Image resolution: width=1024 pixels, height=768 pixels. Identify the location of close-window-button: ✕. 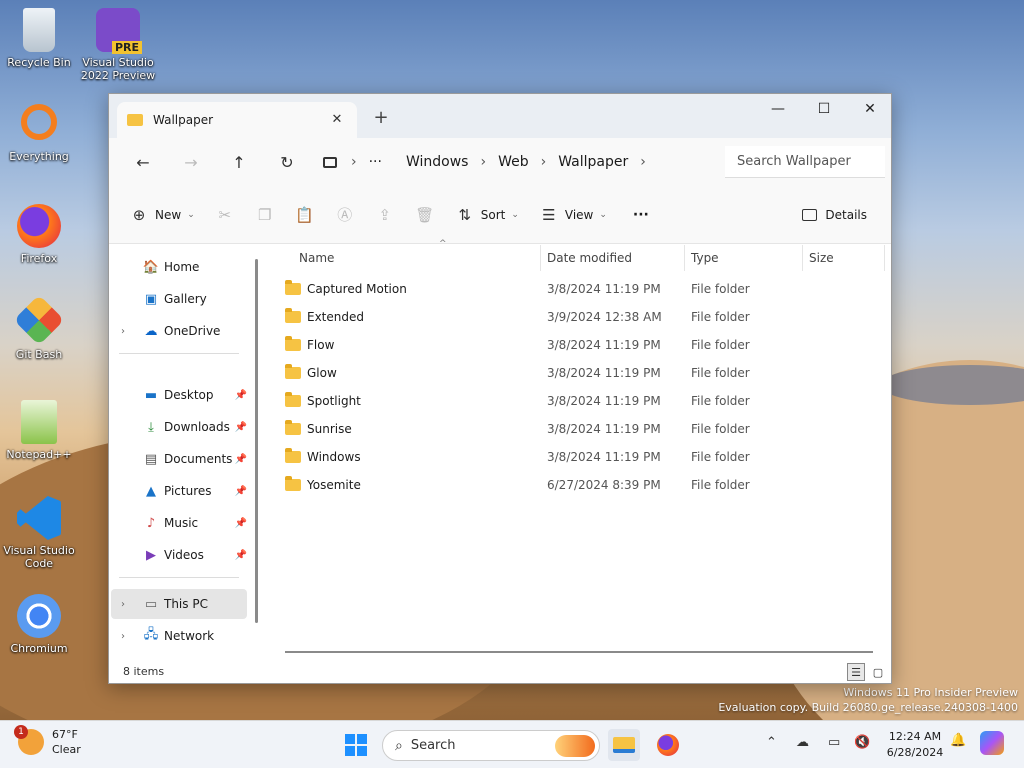
(869, 109).